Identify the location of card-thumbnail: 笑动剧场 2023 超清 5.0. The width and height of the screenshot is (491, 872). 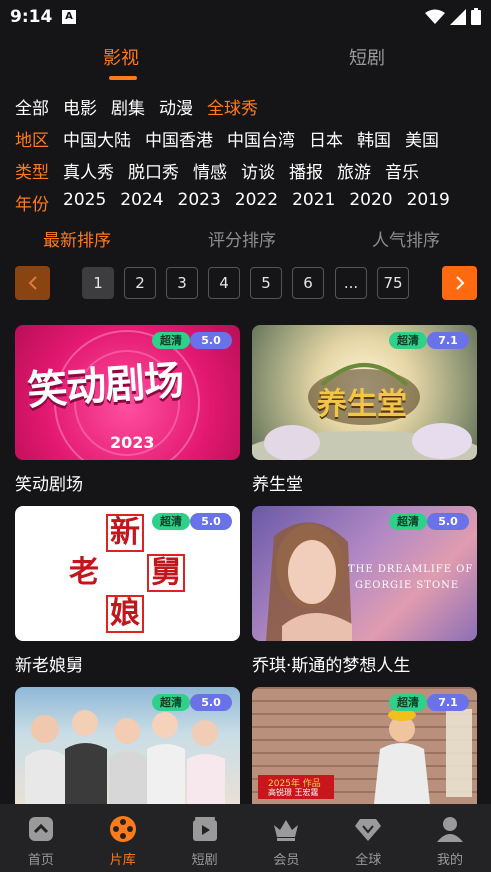
(127, 392).